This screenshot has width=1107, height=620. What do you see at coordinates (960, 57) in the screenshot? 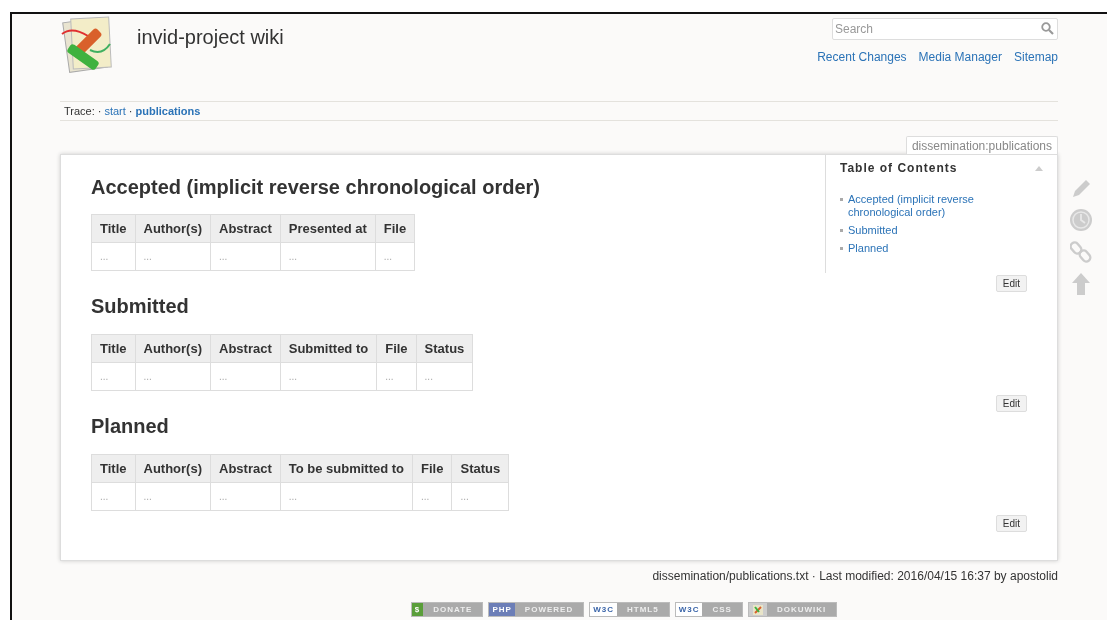
I see `nav-link: Media Manager` at bounding box center [960, 57].